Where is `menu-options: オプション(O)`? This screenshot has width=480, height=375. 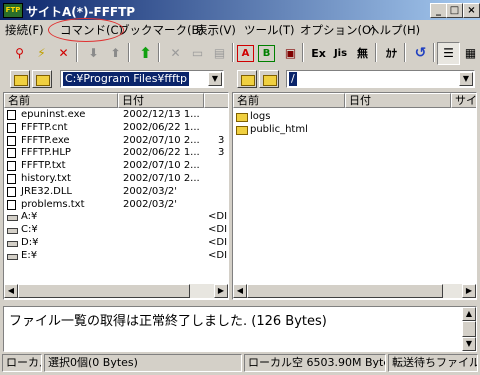
menu-options: オプション(O) is located at coordinates (338, 30).